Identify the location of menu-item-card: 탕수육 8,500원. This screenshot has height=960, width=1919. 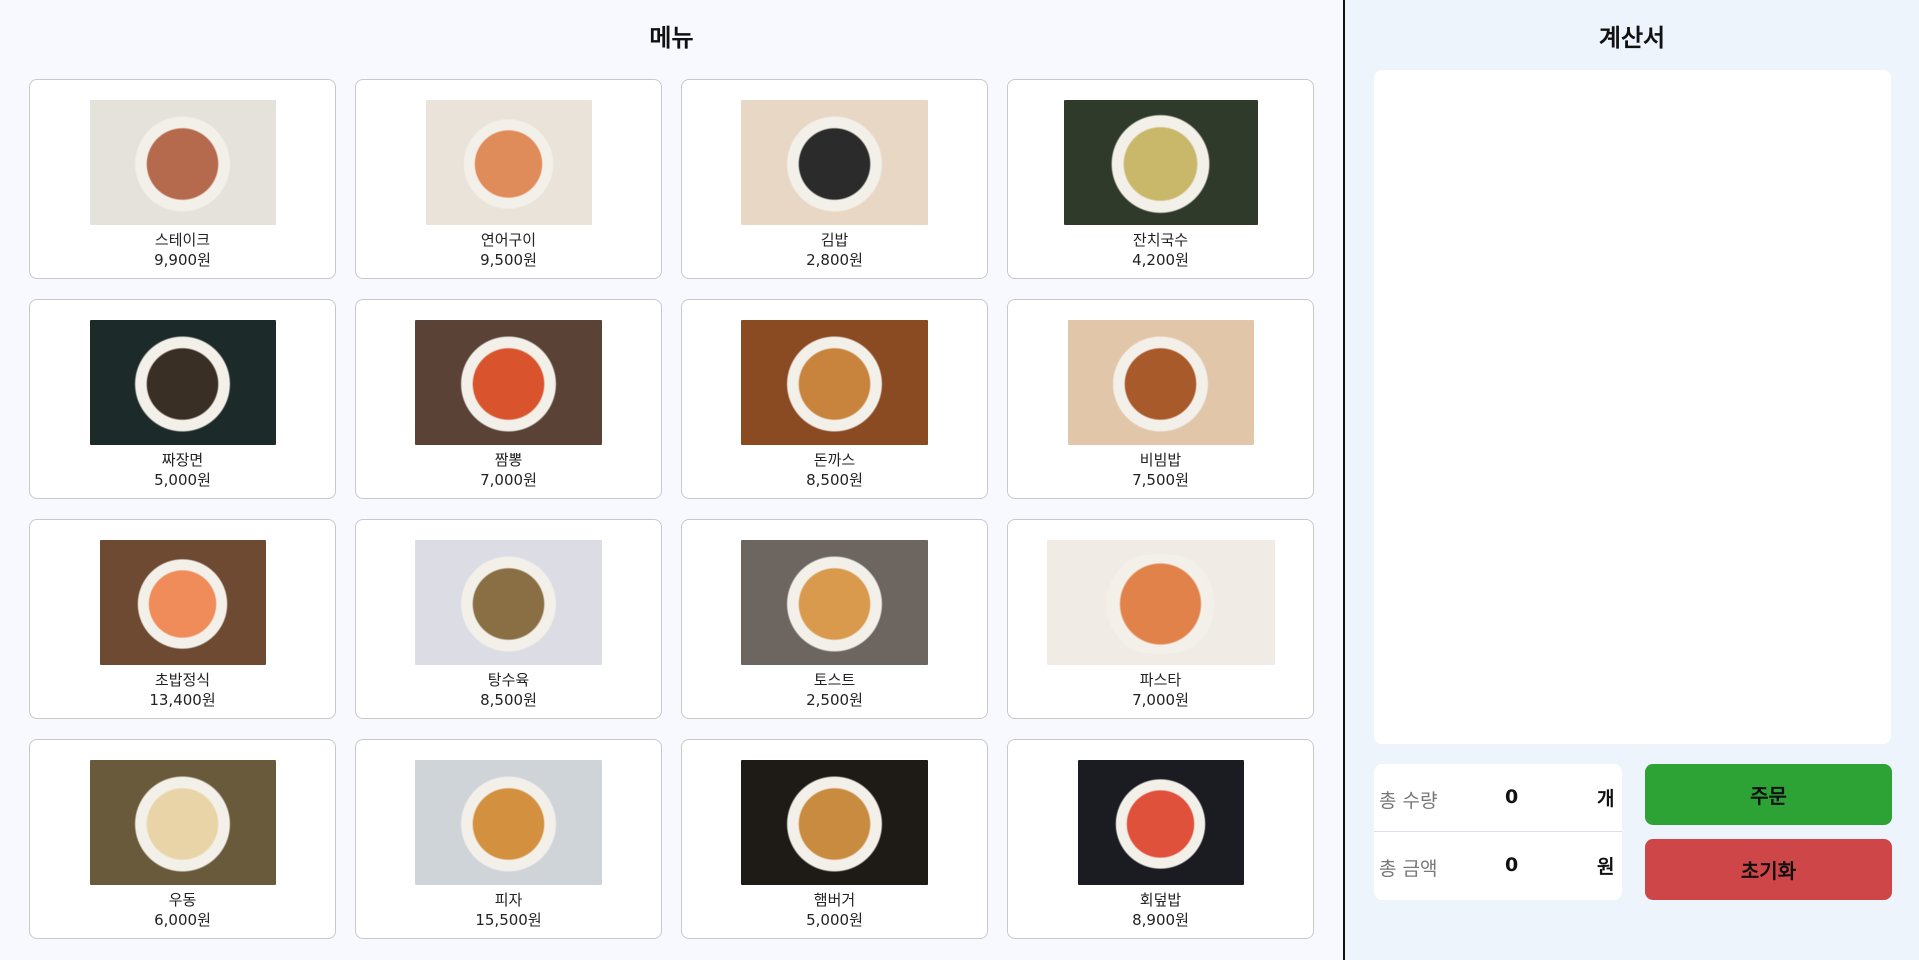
(508, 619).